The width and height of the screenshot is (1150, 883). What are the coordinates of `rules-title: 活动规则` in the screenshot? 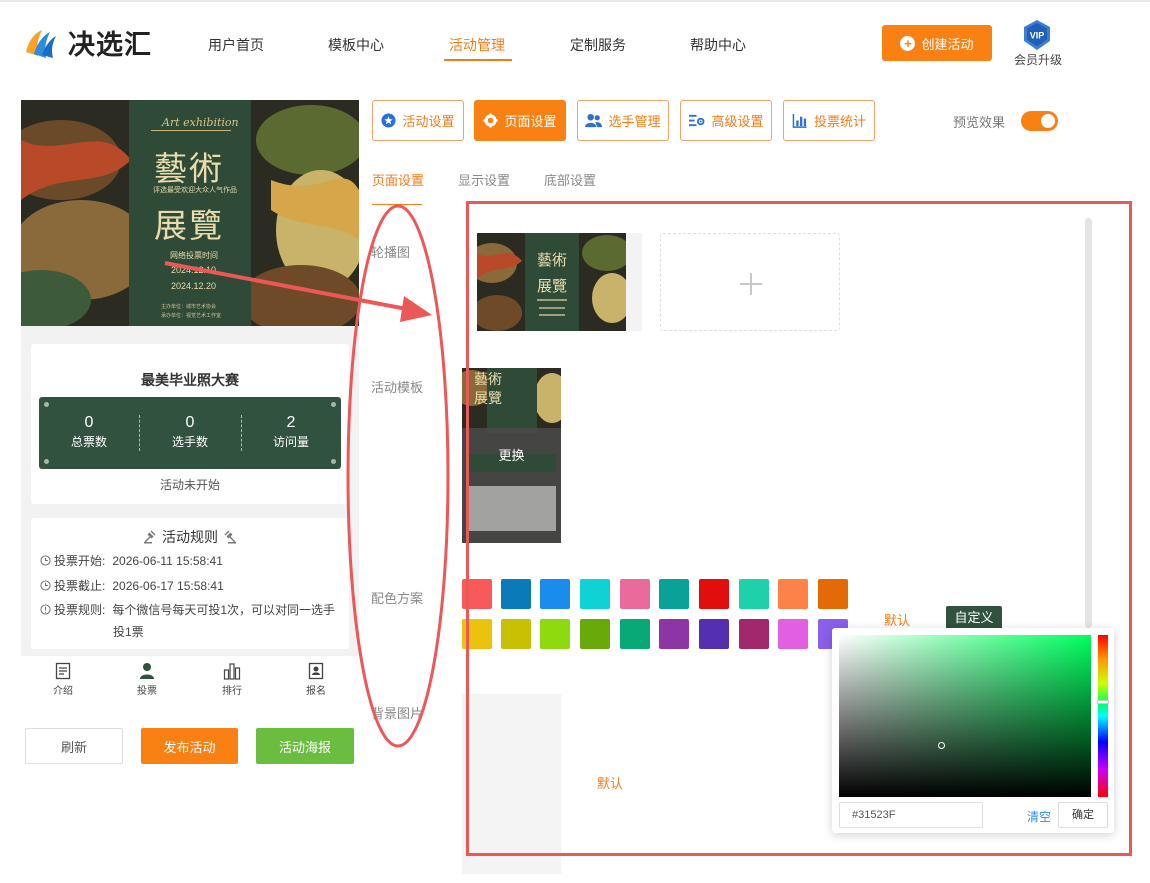 It's located at (190, 537).